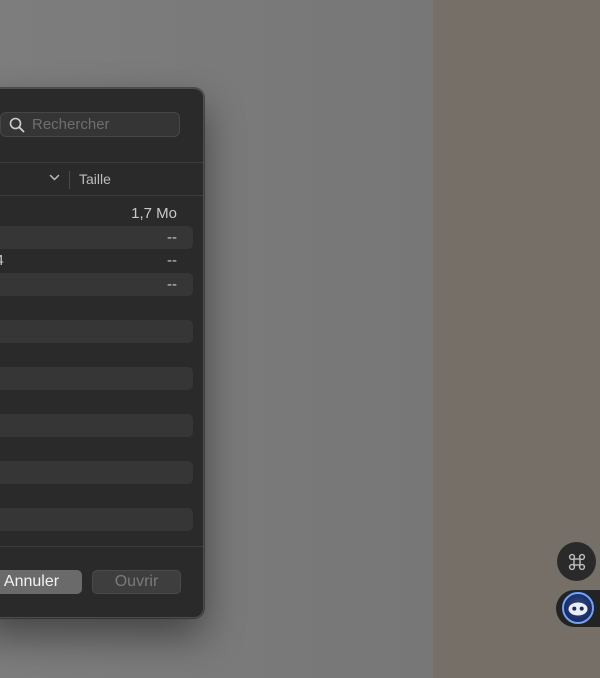 The width and height of the screenshot is (600, 678). What do you see at coordinates (101, 546) in the screenshot?
I see `footer-divider` at bounding box center [101, 546].